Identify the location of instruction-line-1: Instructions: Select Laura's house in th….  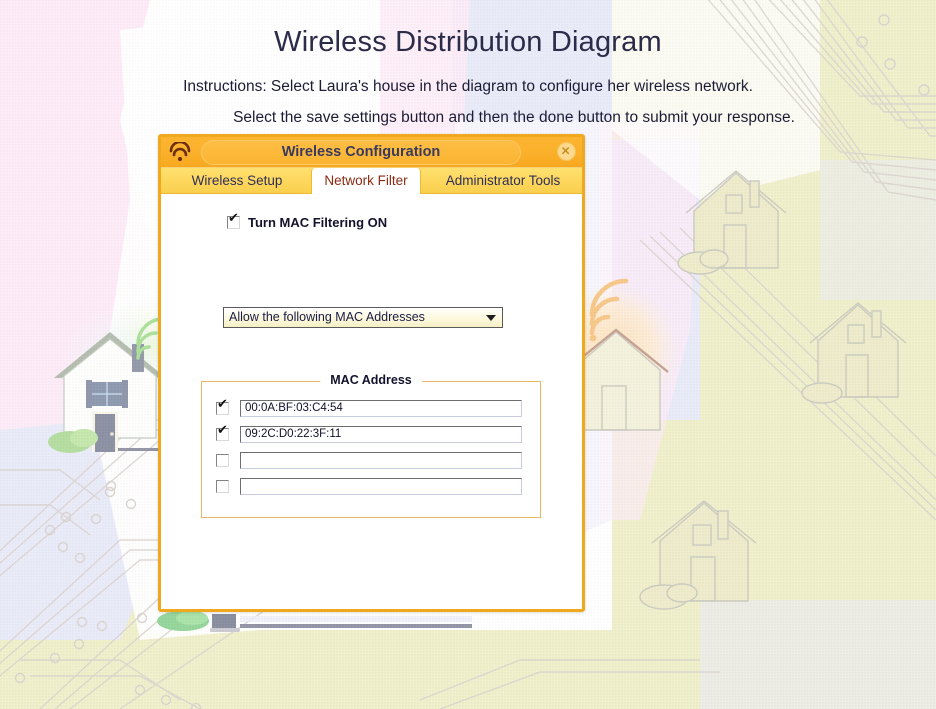
(468, 86).